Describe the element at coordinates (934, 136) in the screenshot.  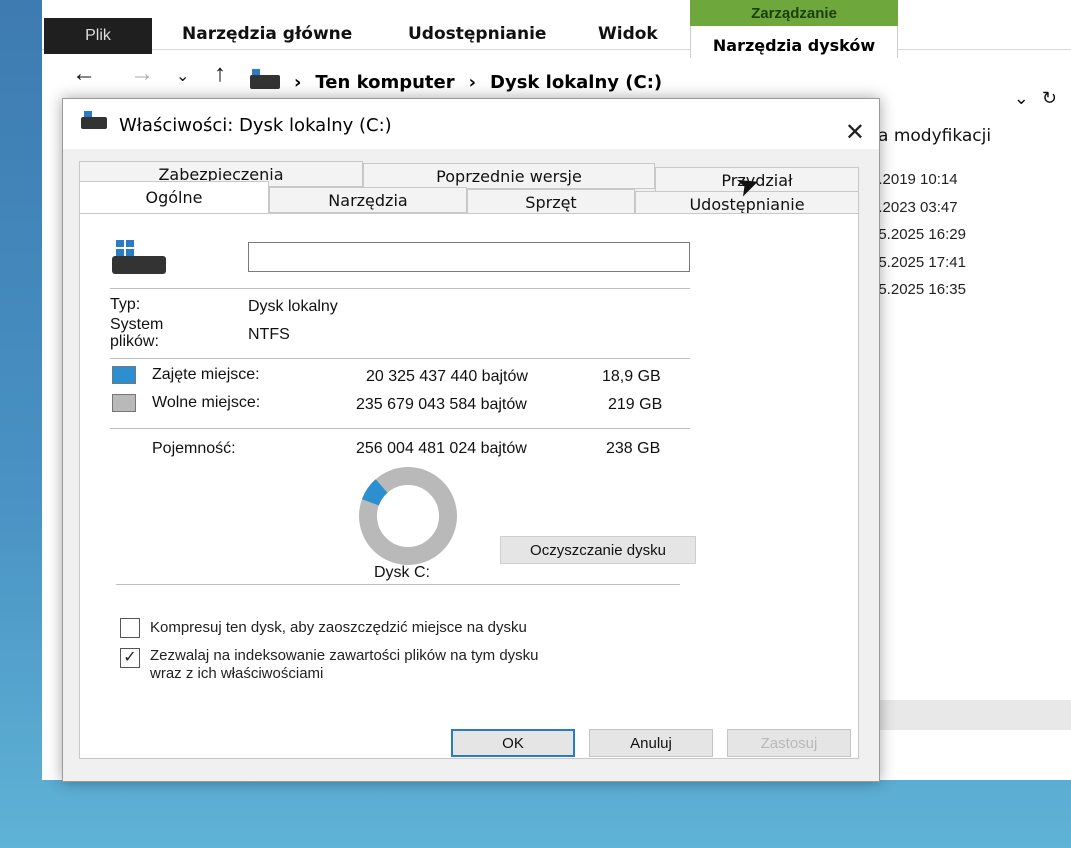
I see `column-header-modified: a modyfikacji` at that location.